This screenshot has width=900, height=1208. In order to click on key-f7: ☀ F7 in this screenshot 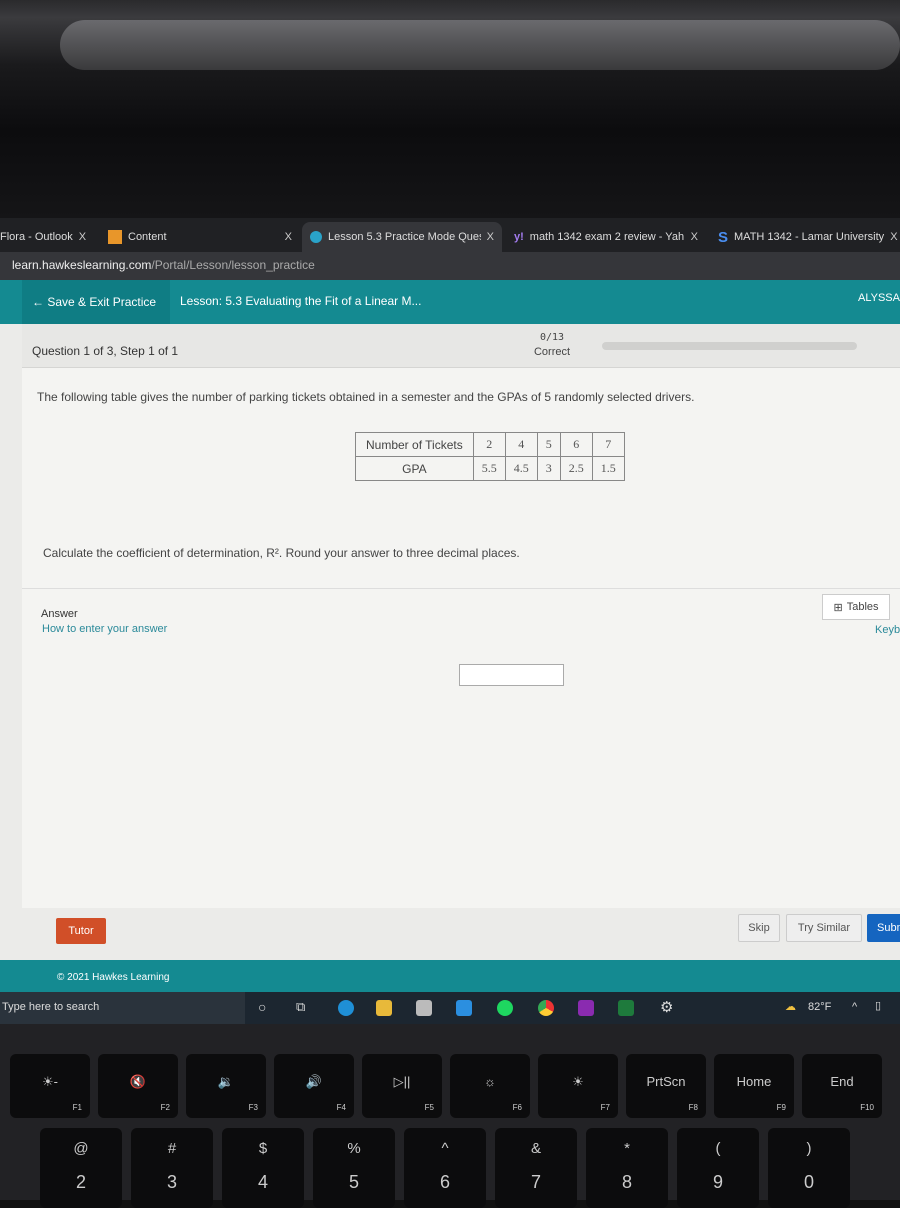, I will do `click(578, 1086)`.